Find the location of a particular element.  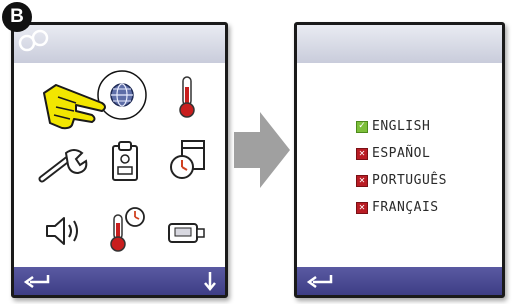

language-option: ✕ FRANÇAIS is located at coordinates (401, 207).